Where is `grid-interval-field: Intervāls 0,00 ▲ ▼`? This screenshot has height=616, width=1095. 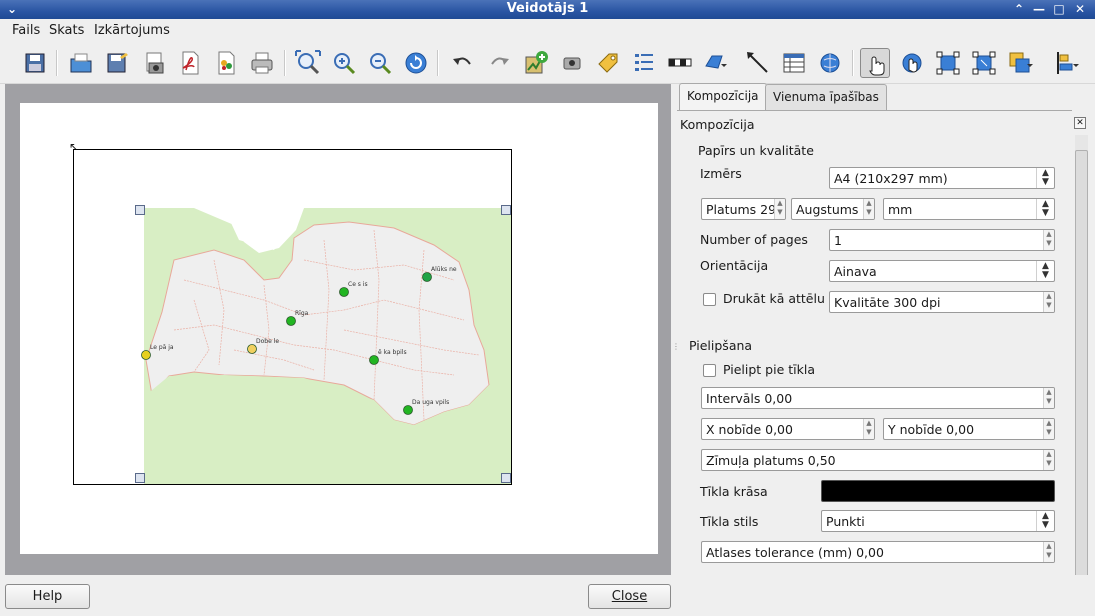
grid-interval-field: Intervāls 0,00 ▲ ▼ is located at coordinates (878, 398).